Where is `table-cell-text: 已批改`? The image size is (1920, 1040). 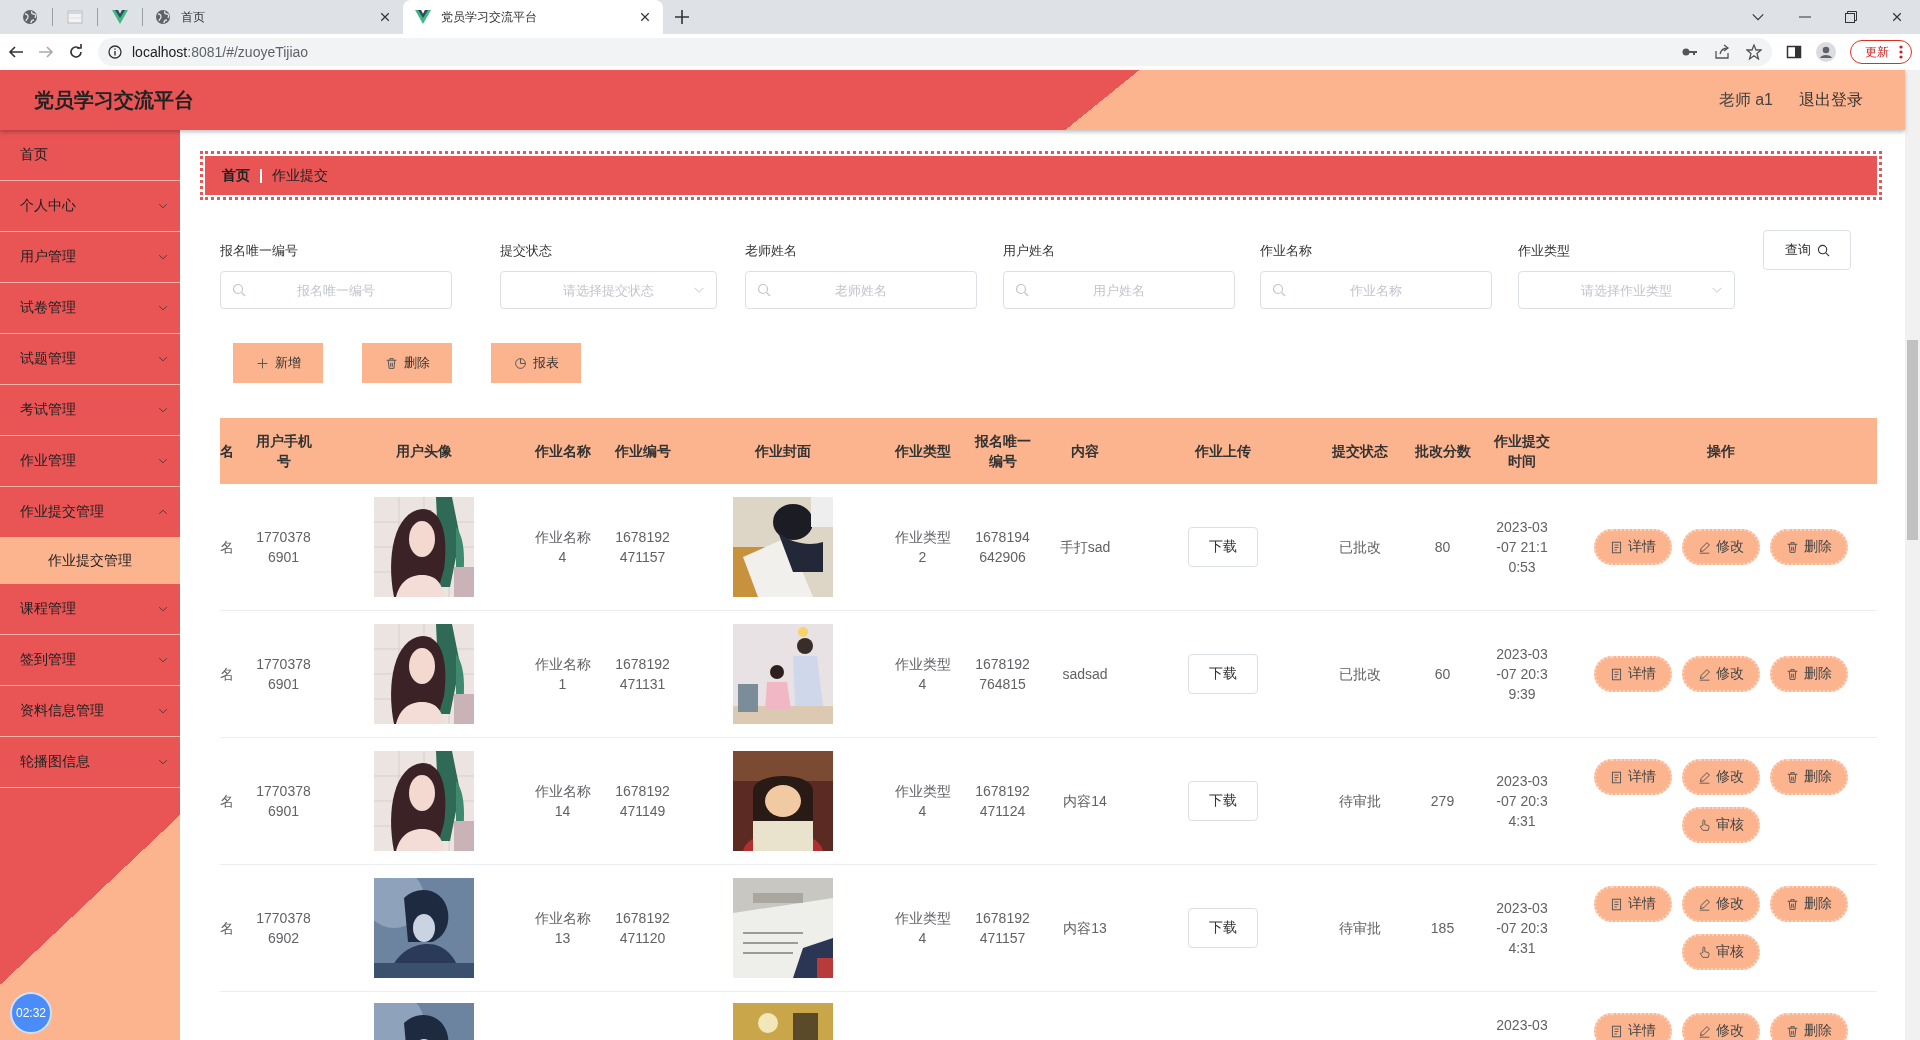 table-cell-text: 已批改 is located at coordinates (1360, 674).